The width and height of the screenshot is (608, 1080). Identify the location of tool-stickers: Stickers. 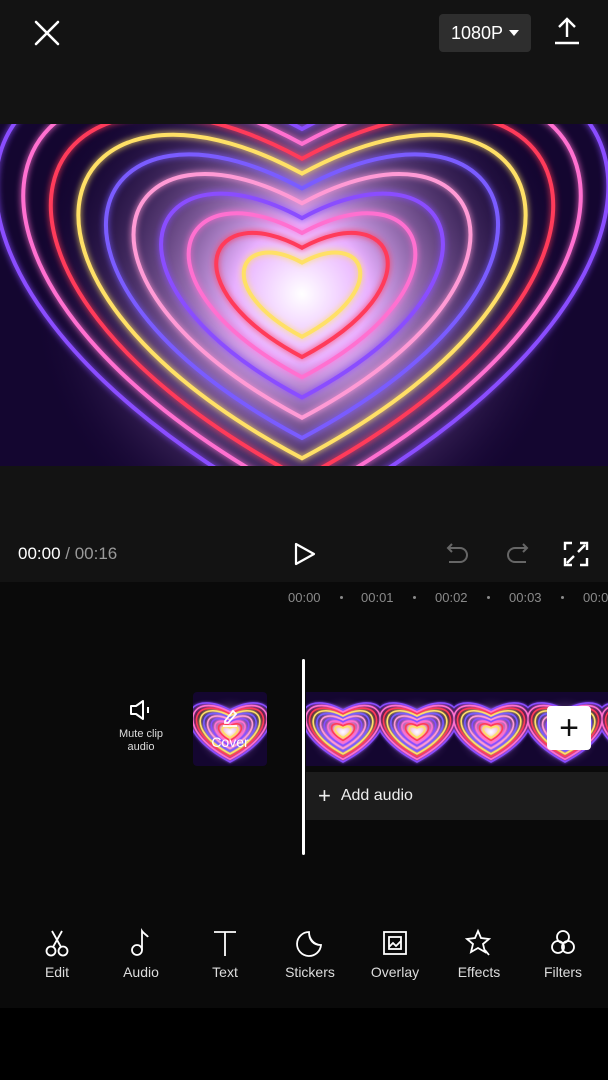
(310, 954).